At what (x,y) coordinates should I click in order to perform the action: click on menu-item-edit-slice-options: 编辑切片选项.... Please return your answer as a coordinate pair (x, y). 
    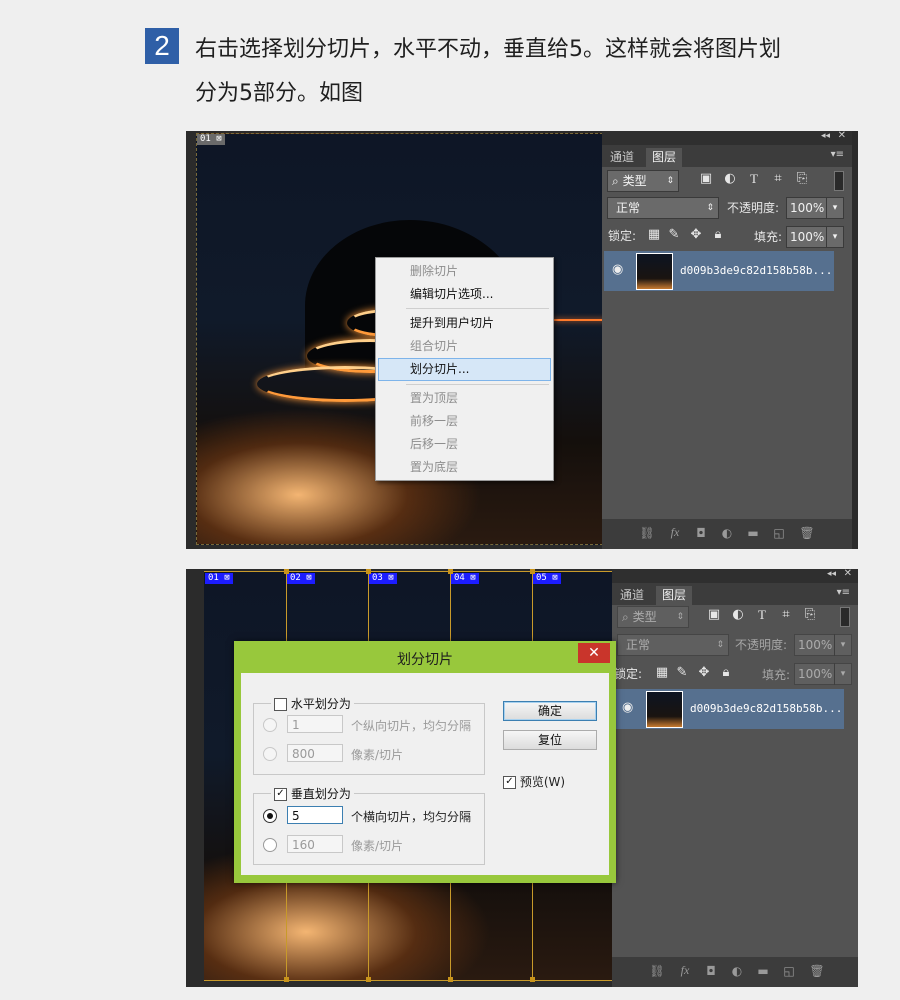
    Looking at the image, I should click on (451, 294).